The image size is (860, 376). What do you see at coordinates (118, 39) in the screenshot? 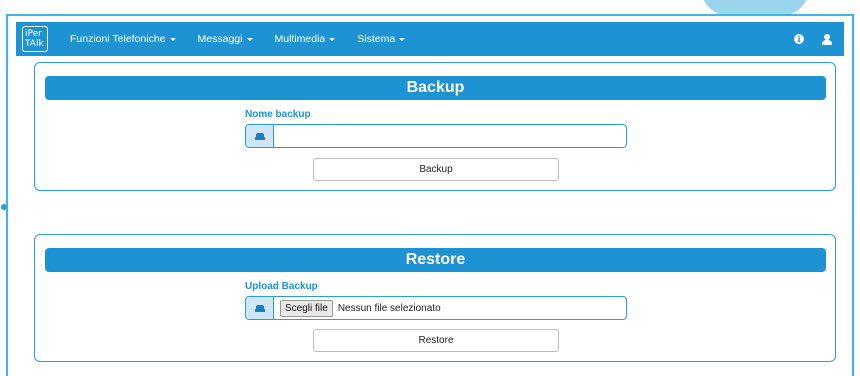
I see `nav-menu-label: Funzioni Telefoniche` at bounding box center [118, 39].